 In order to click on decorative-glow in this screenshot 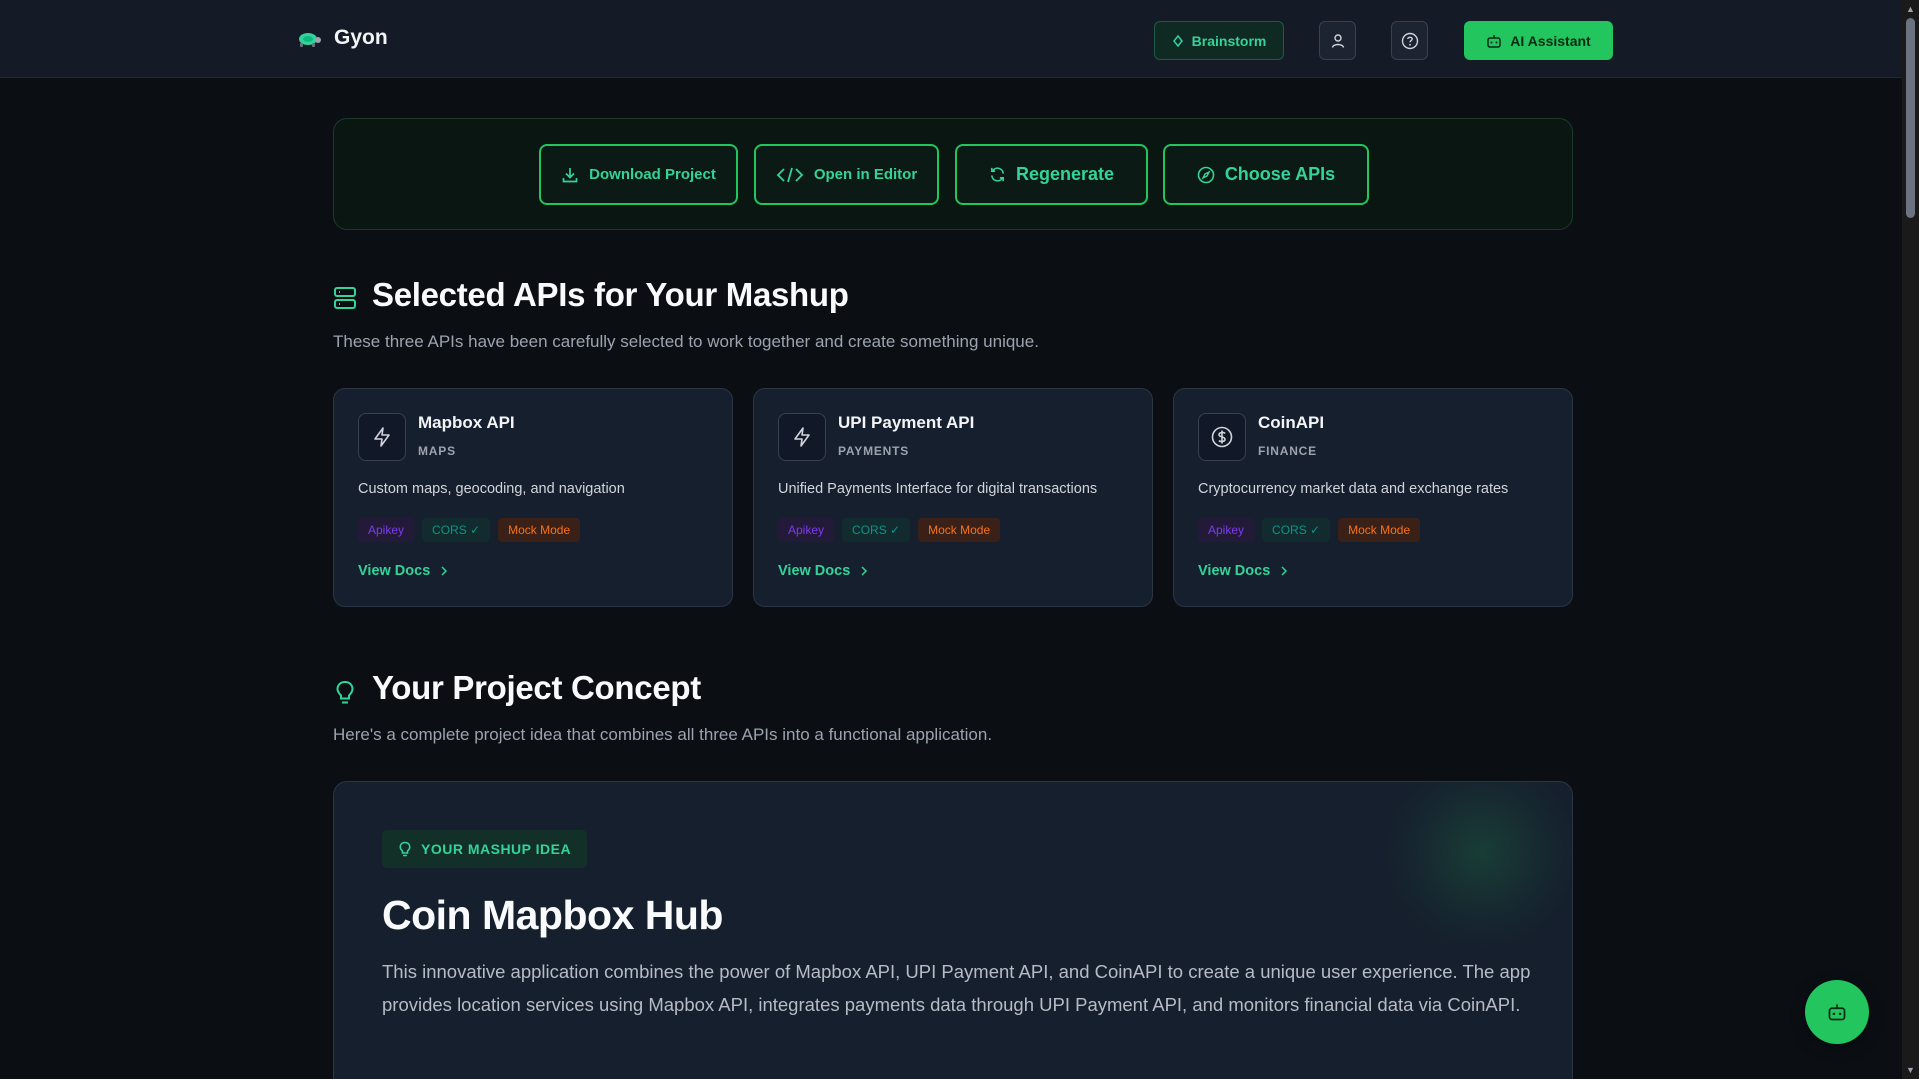, I will do `click(1477, 867)`.